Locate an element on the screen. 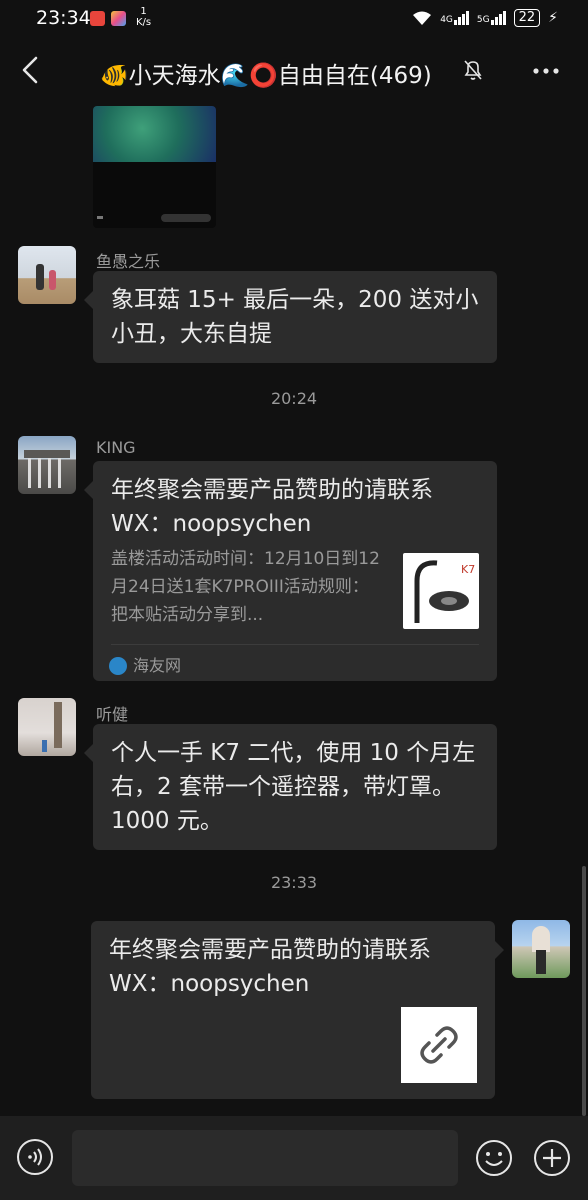  source-logo-icon is located at coordinates (118, 666).